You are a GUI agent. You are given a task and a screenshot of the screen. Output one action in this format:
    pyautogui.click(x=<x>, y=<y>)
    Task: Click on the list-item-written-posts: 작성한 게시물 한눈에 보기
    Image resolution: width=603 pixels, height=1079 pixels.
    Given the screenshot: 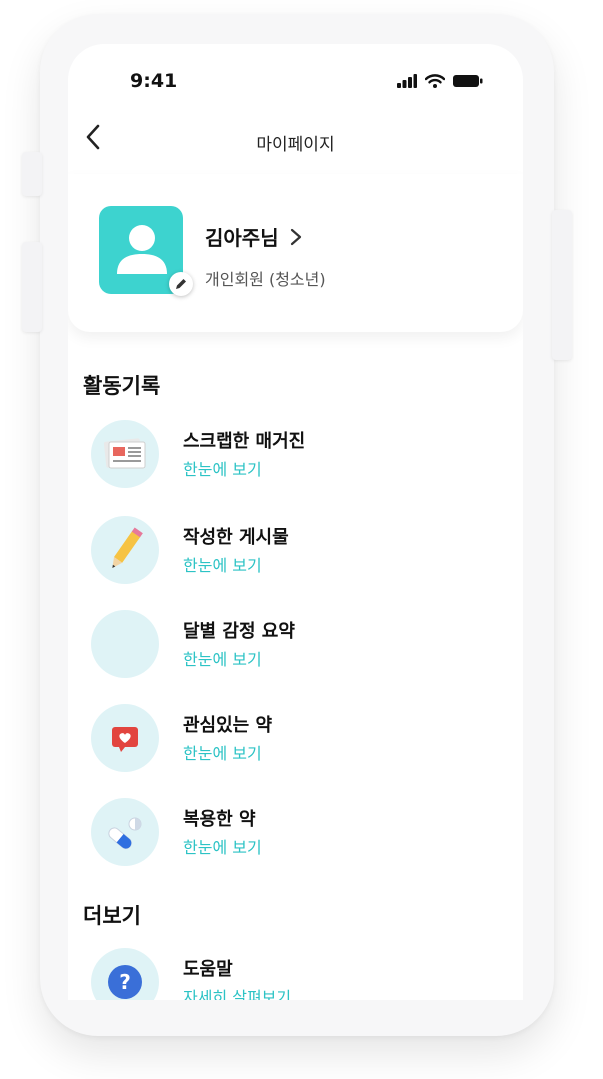 What is the action you would take?
    pyautogui.click(x=291, y=551)
    